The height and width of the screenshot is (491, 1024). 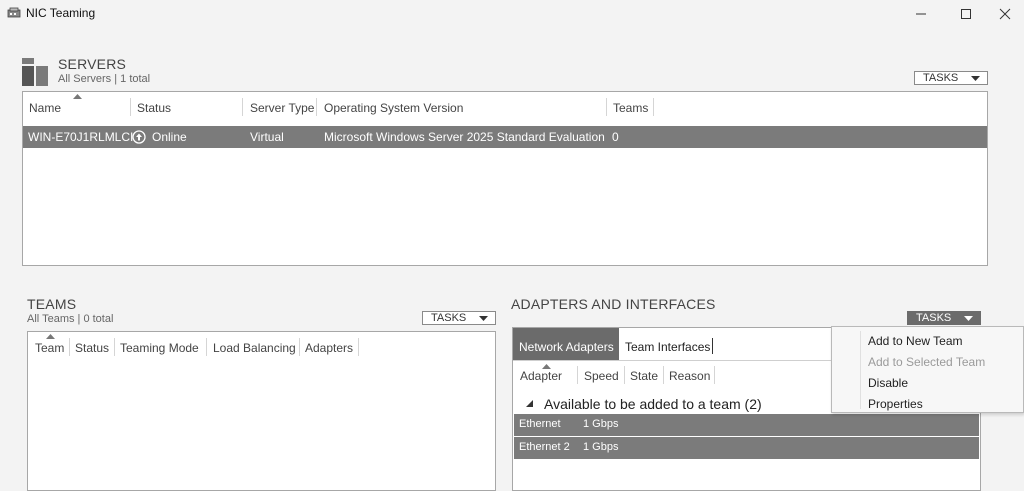 I want to click on teams-tasks-button: TASKS, so click(x=459, y=318).